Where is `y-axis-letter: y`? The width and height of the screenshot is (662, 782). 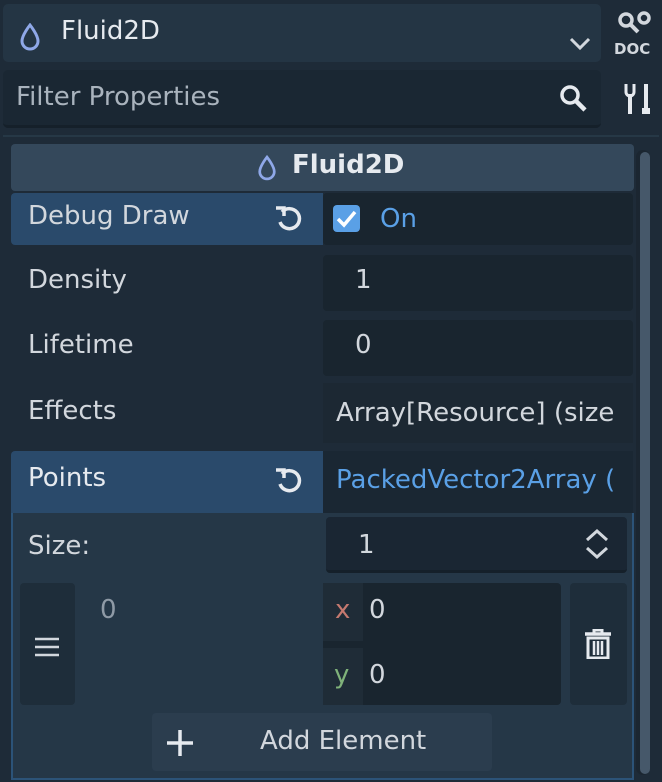
y-axis-letter: y is located at coordinates (342, 675).